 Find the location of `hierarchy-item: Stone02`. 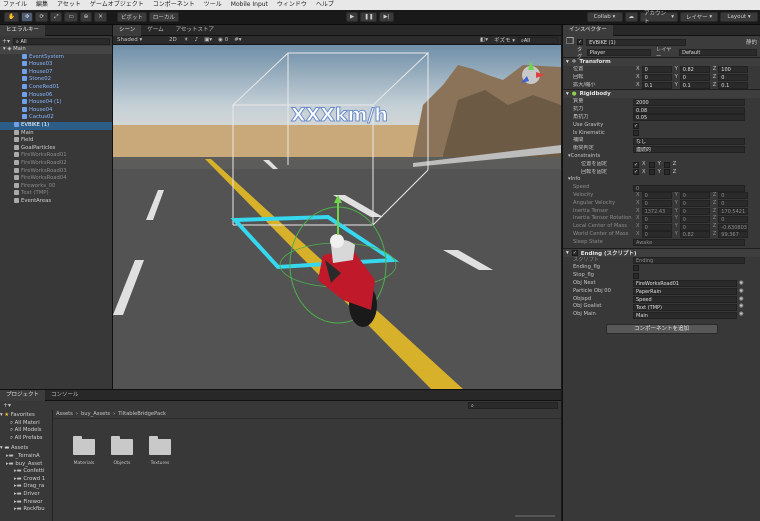

hierarchy-item: Stone02 is located at coordinates (56, 80).